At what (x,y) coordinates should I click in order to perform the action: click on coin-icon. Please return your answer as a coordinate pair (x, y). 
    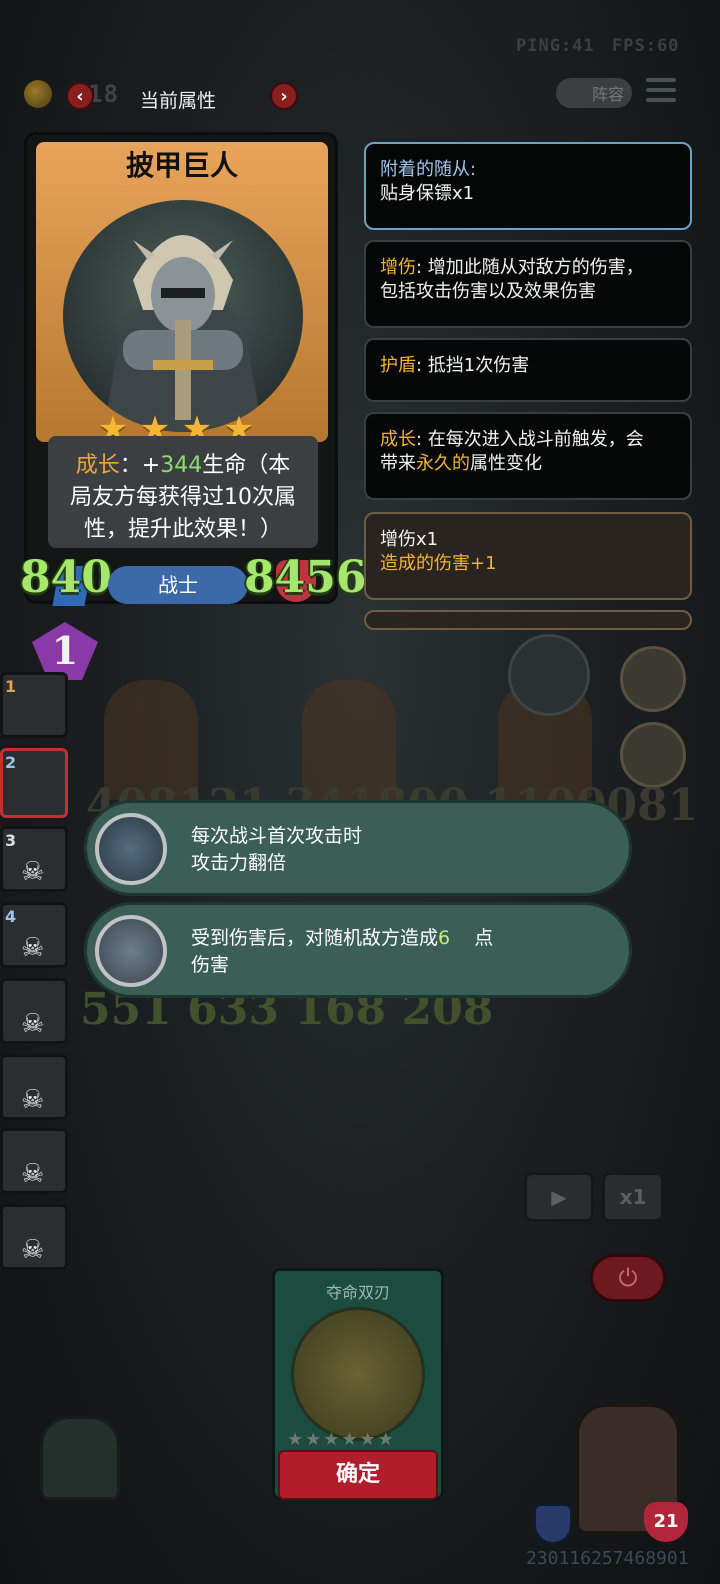
    Looking at the image, I should click on (38, 94).